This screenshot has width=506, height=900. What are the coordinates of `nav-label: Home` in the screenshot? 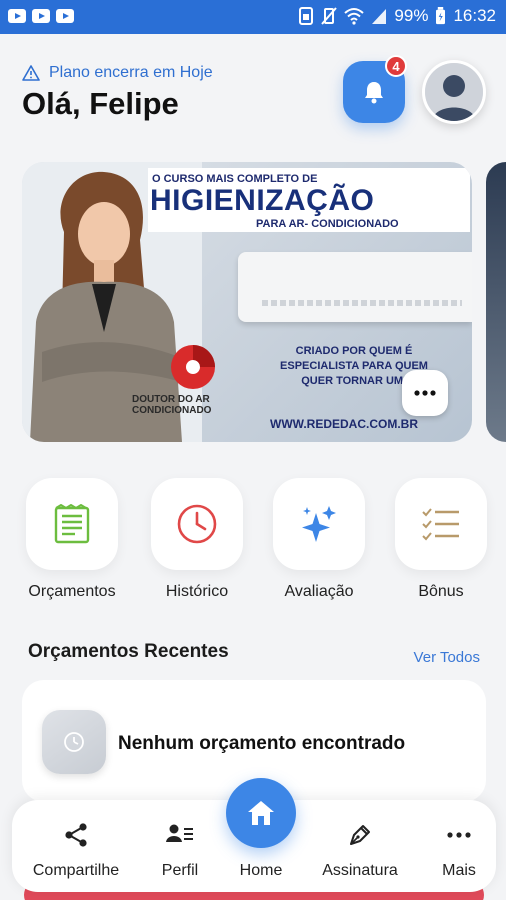 It's located at (261, 870).